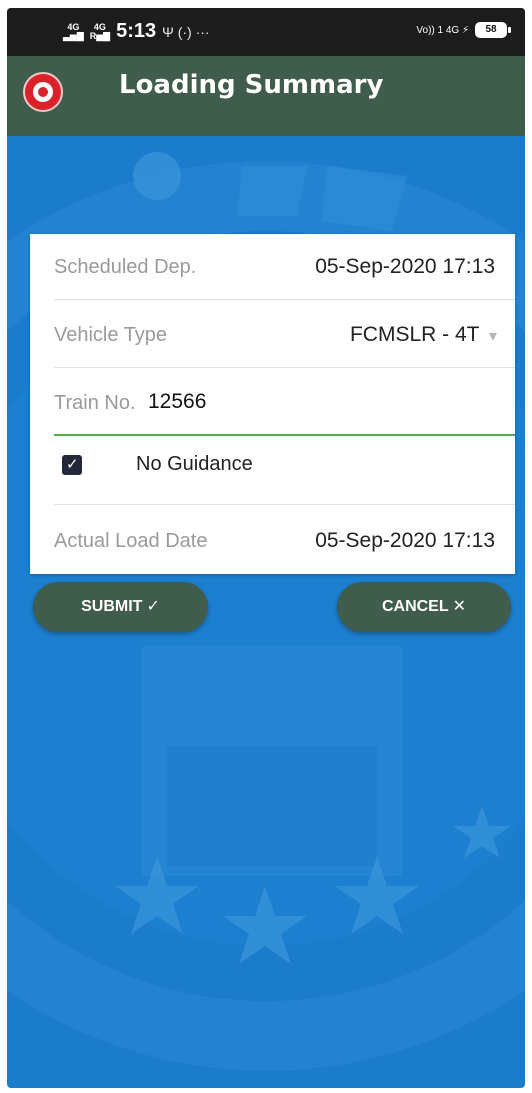  I want to click on submit-button: SUBMIT ✓, so click(120, 607).